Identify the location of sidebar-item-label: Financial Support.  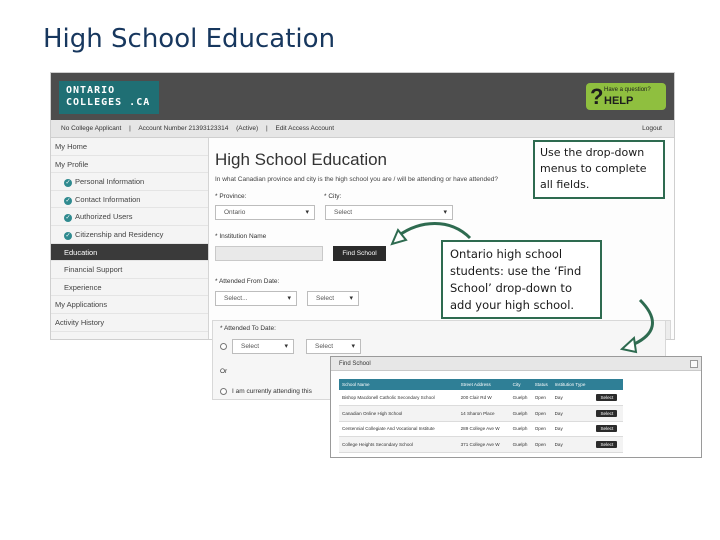
(93, 270).